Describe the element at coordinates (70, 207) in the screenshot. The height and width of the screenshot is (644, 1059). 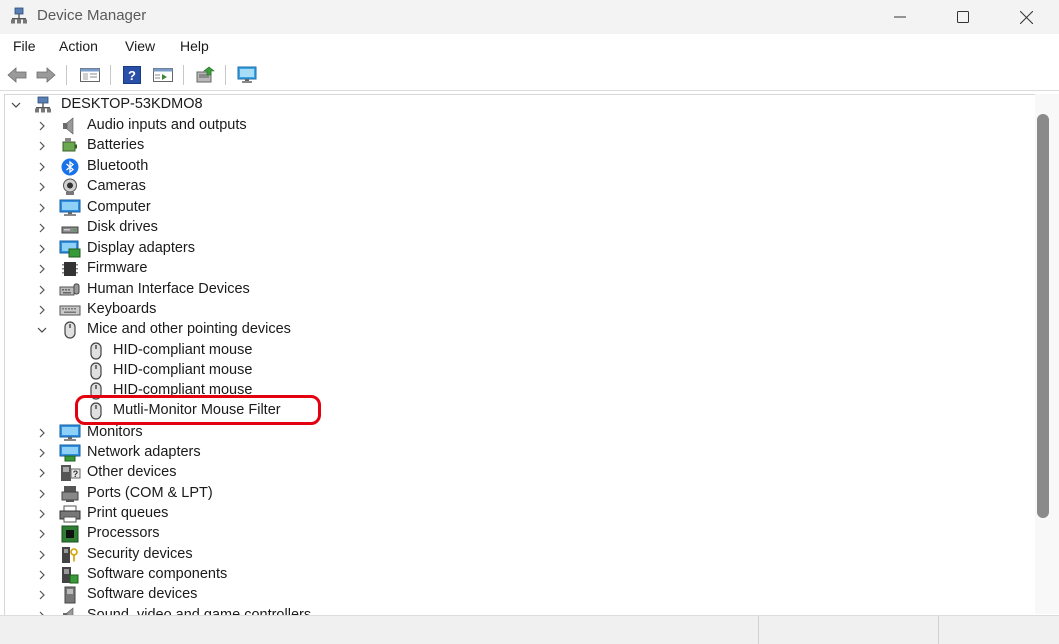
I see `computer-icon` at that location.